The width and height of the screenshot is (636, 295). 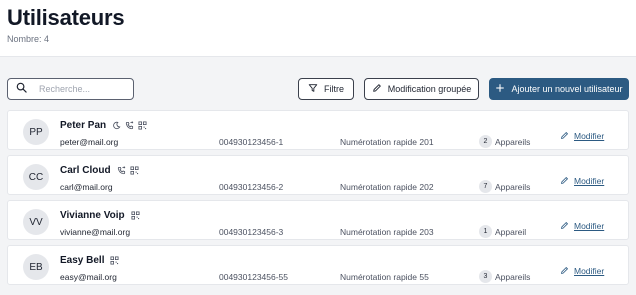 I want to click on device-info: 3 Appareils, so click(x=504, y=276).